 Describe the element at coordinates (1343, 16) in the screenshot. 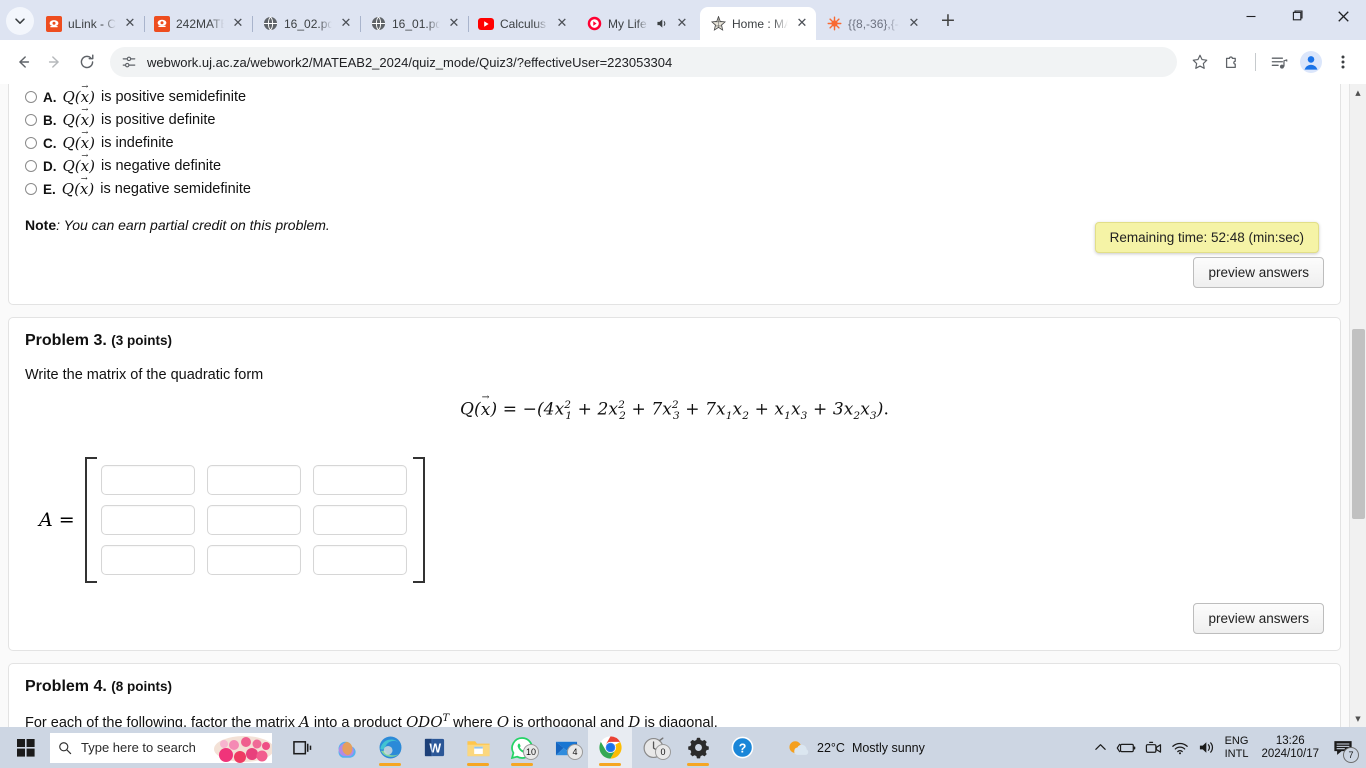

I see `close-button` at that location.